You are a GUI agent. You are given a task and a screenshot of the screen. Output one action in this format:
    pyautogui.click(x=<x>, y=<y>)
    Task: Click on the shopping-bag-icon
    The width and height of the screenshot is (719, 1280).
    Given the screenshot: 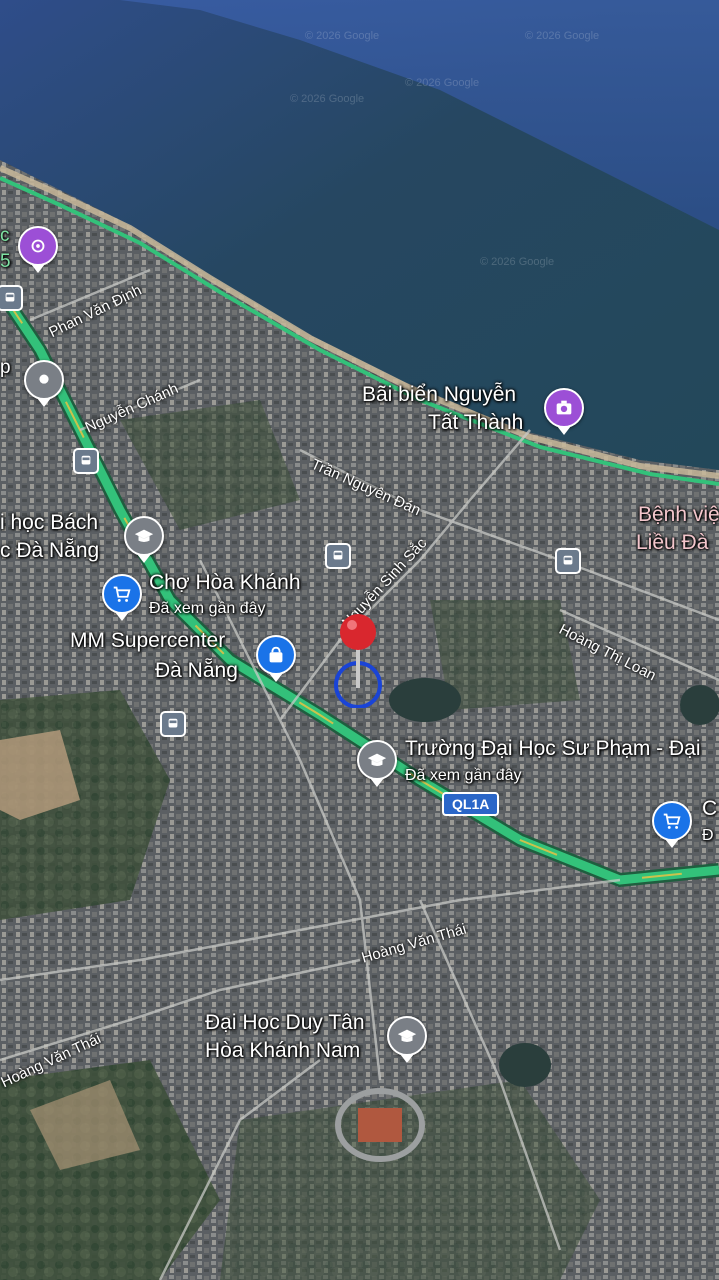 What is the action you would take?
    pyautogui.click(x=276, y=654)
    